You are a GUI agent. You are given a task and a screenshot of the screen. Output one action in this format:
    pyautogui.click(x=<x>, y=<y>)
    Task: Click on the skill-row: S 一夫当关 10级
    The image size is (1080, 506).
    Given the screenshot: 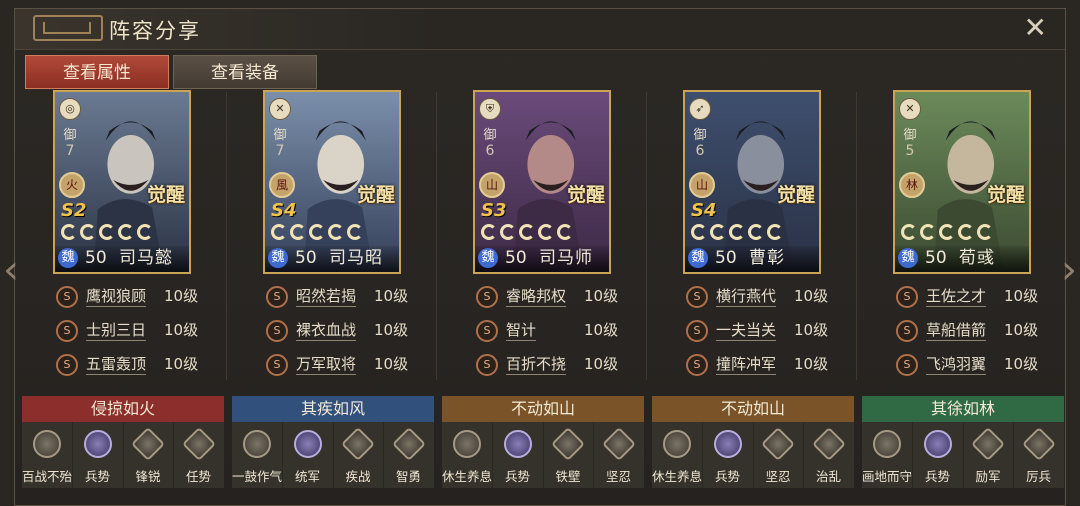 What is the action you would take?
    pyautogui.click(x=771, y=330)
    